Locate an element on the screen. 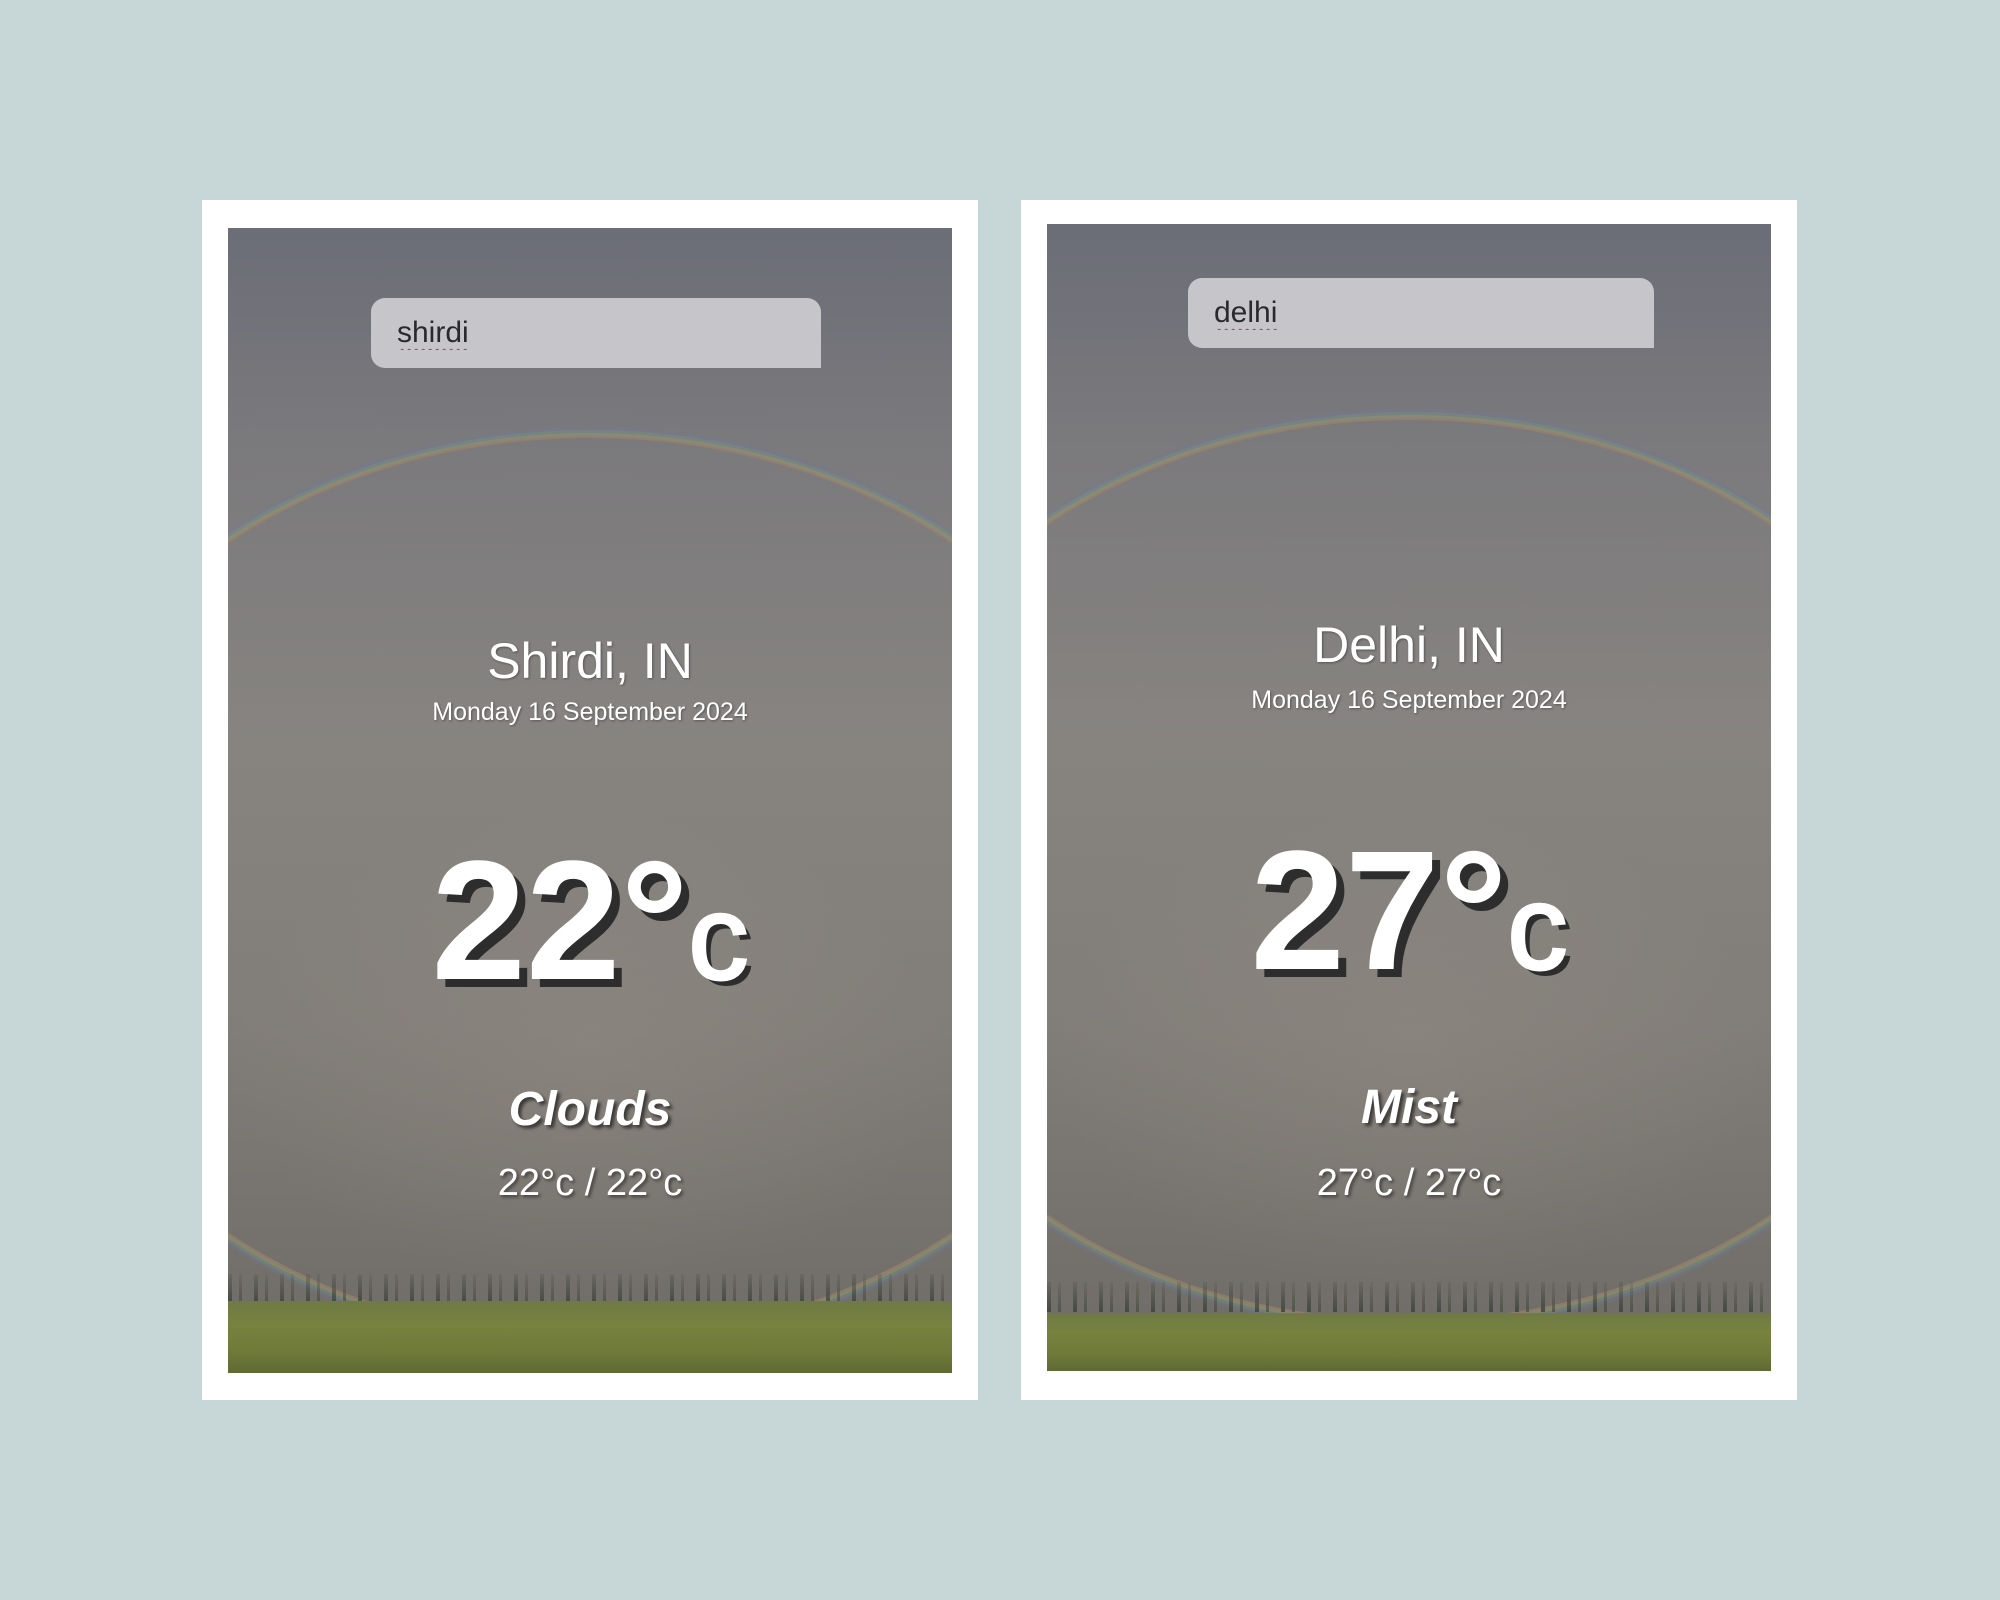  location-name: Shirdi, IN is located at coordinates (590, 661).